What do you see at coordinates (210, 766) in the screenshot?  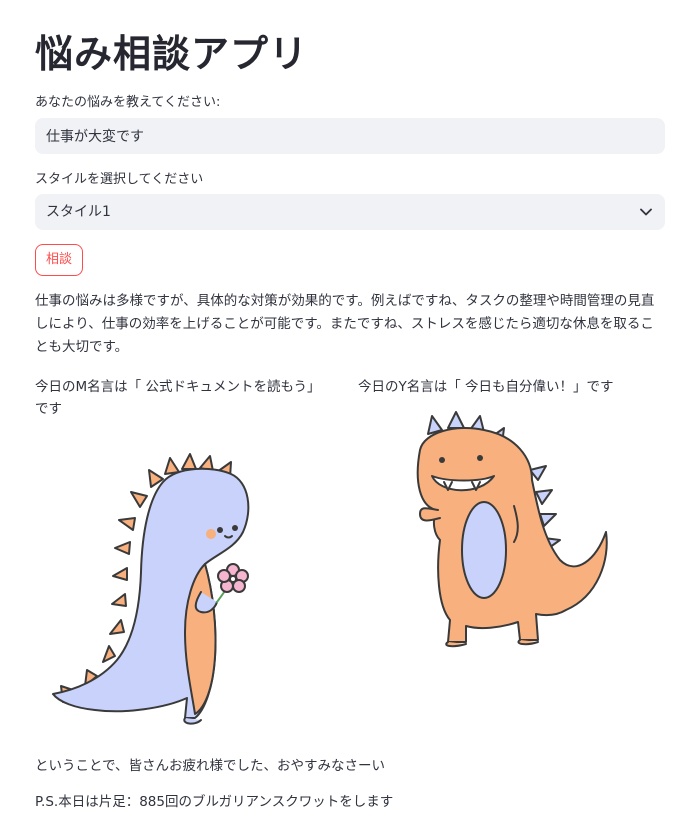 I see `closing-text: ということで、皆さんお疲れ様でした、おやすみなさーい` at bounding box center [210, 766].